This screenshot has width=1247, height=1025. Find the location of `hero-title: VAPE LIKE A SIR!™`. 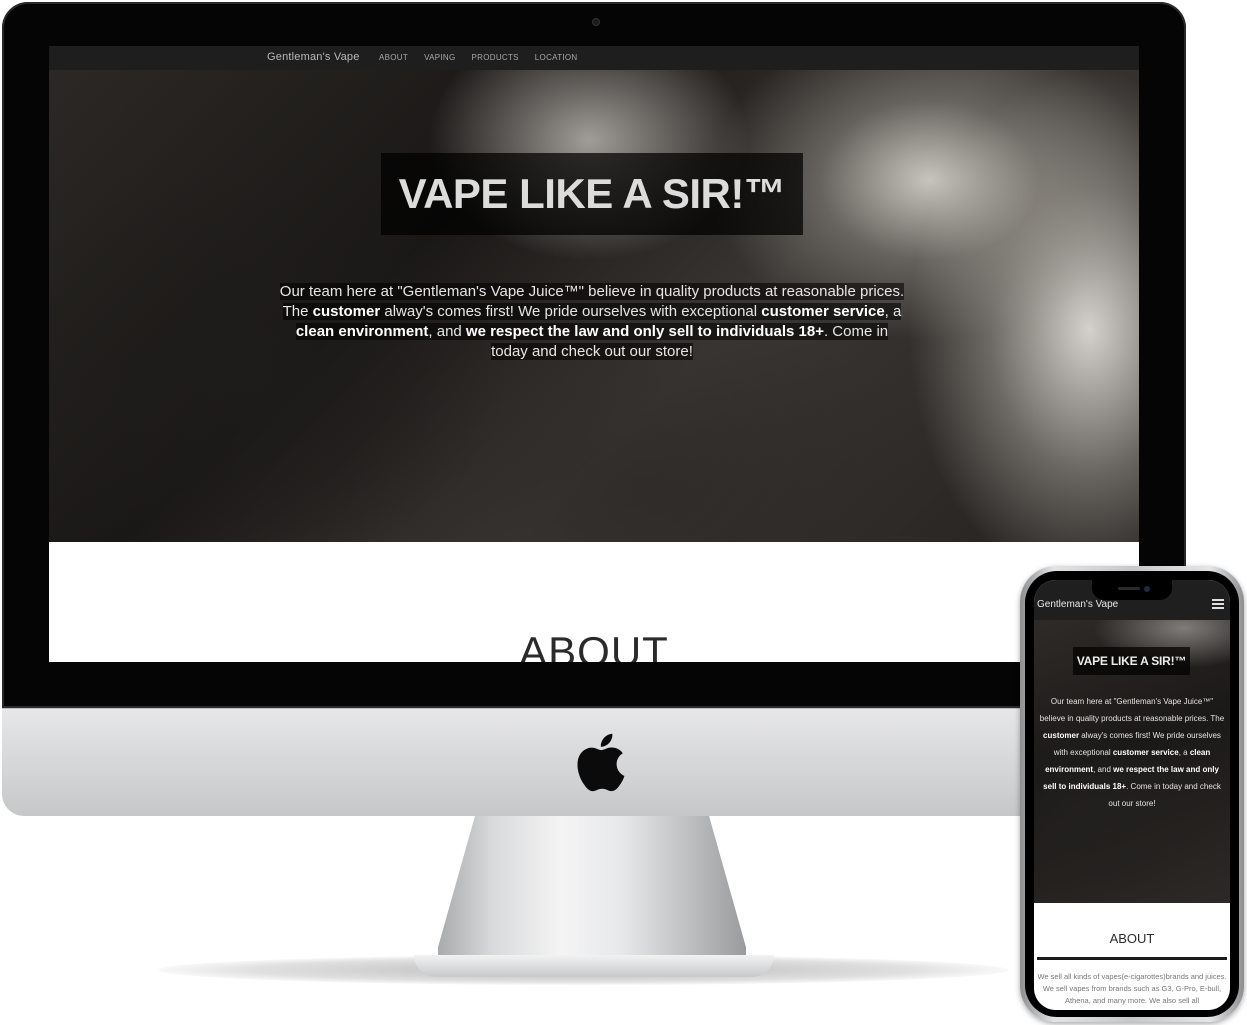

hero-title: VAPE LIKE A SIR!™ is located at coordinates (592, 193).